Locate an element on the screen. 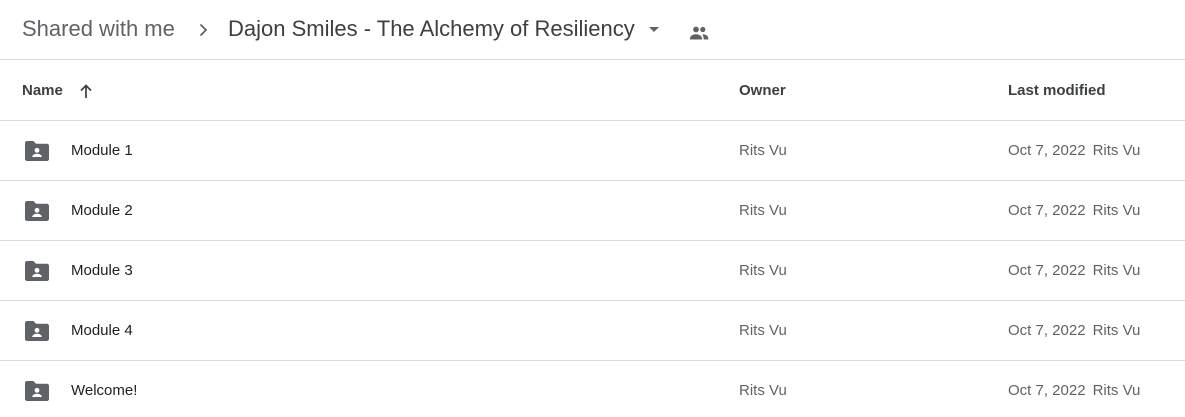 This screenshot has height=417, width=1185. file-row: Module 3 Rits Vu Oct 7, 2022 Rits Vu is located at coordinates (592, 271).